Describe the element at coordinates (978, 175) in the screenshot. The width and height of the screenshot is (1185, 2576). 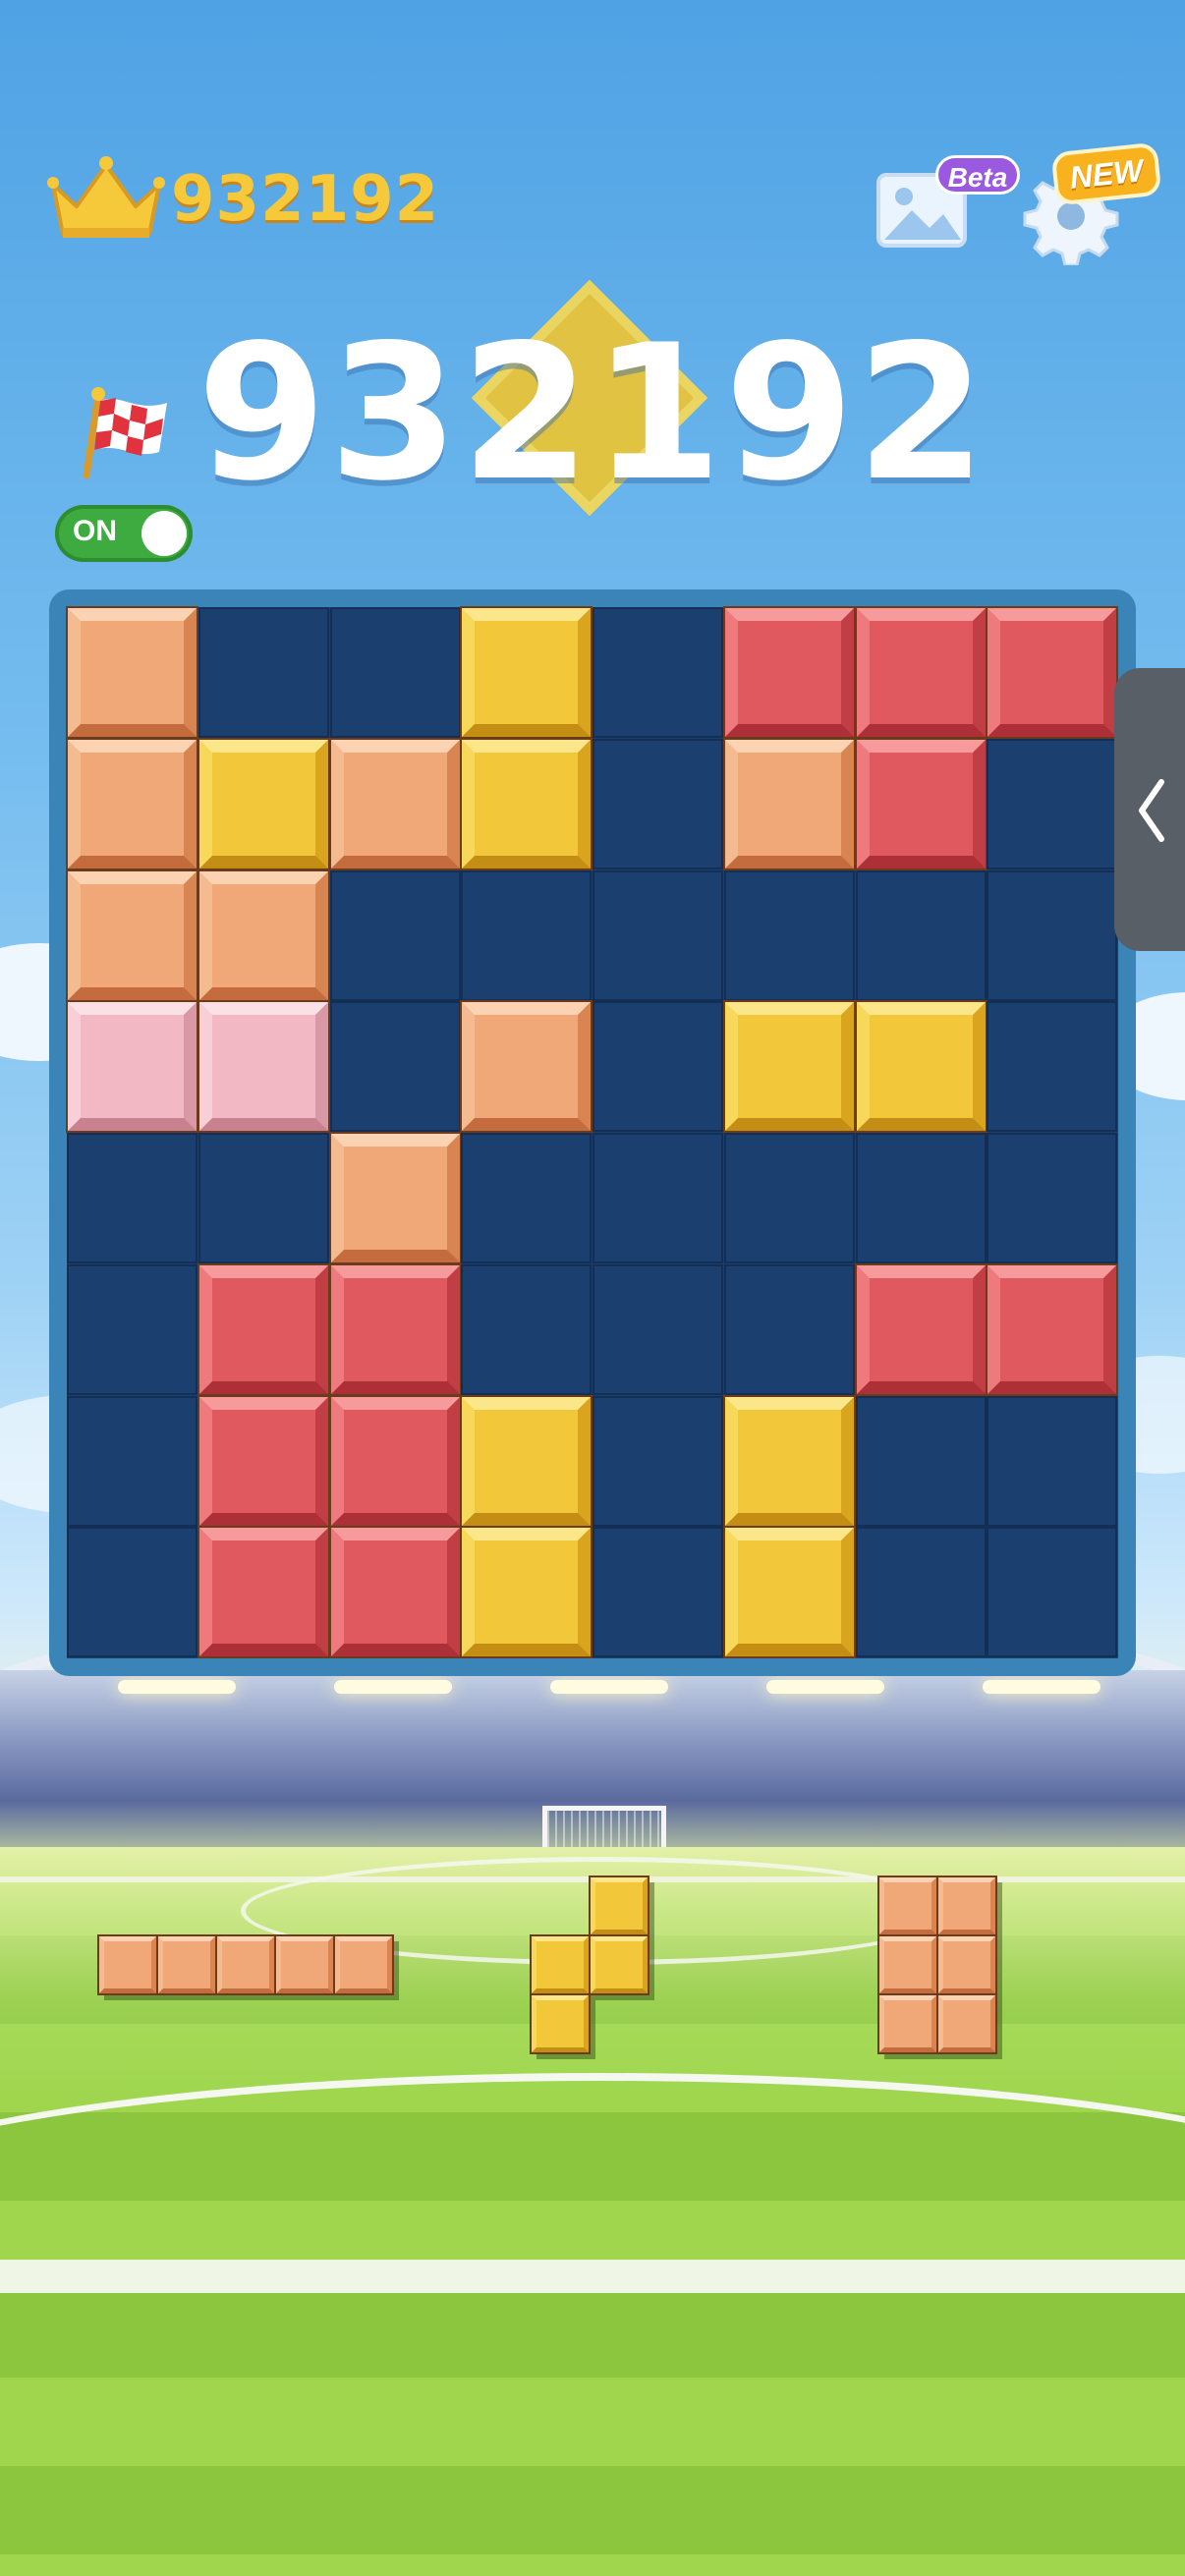
I see `beta-badge: Beta` at that location.